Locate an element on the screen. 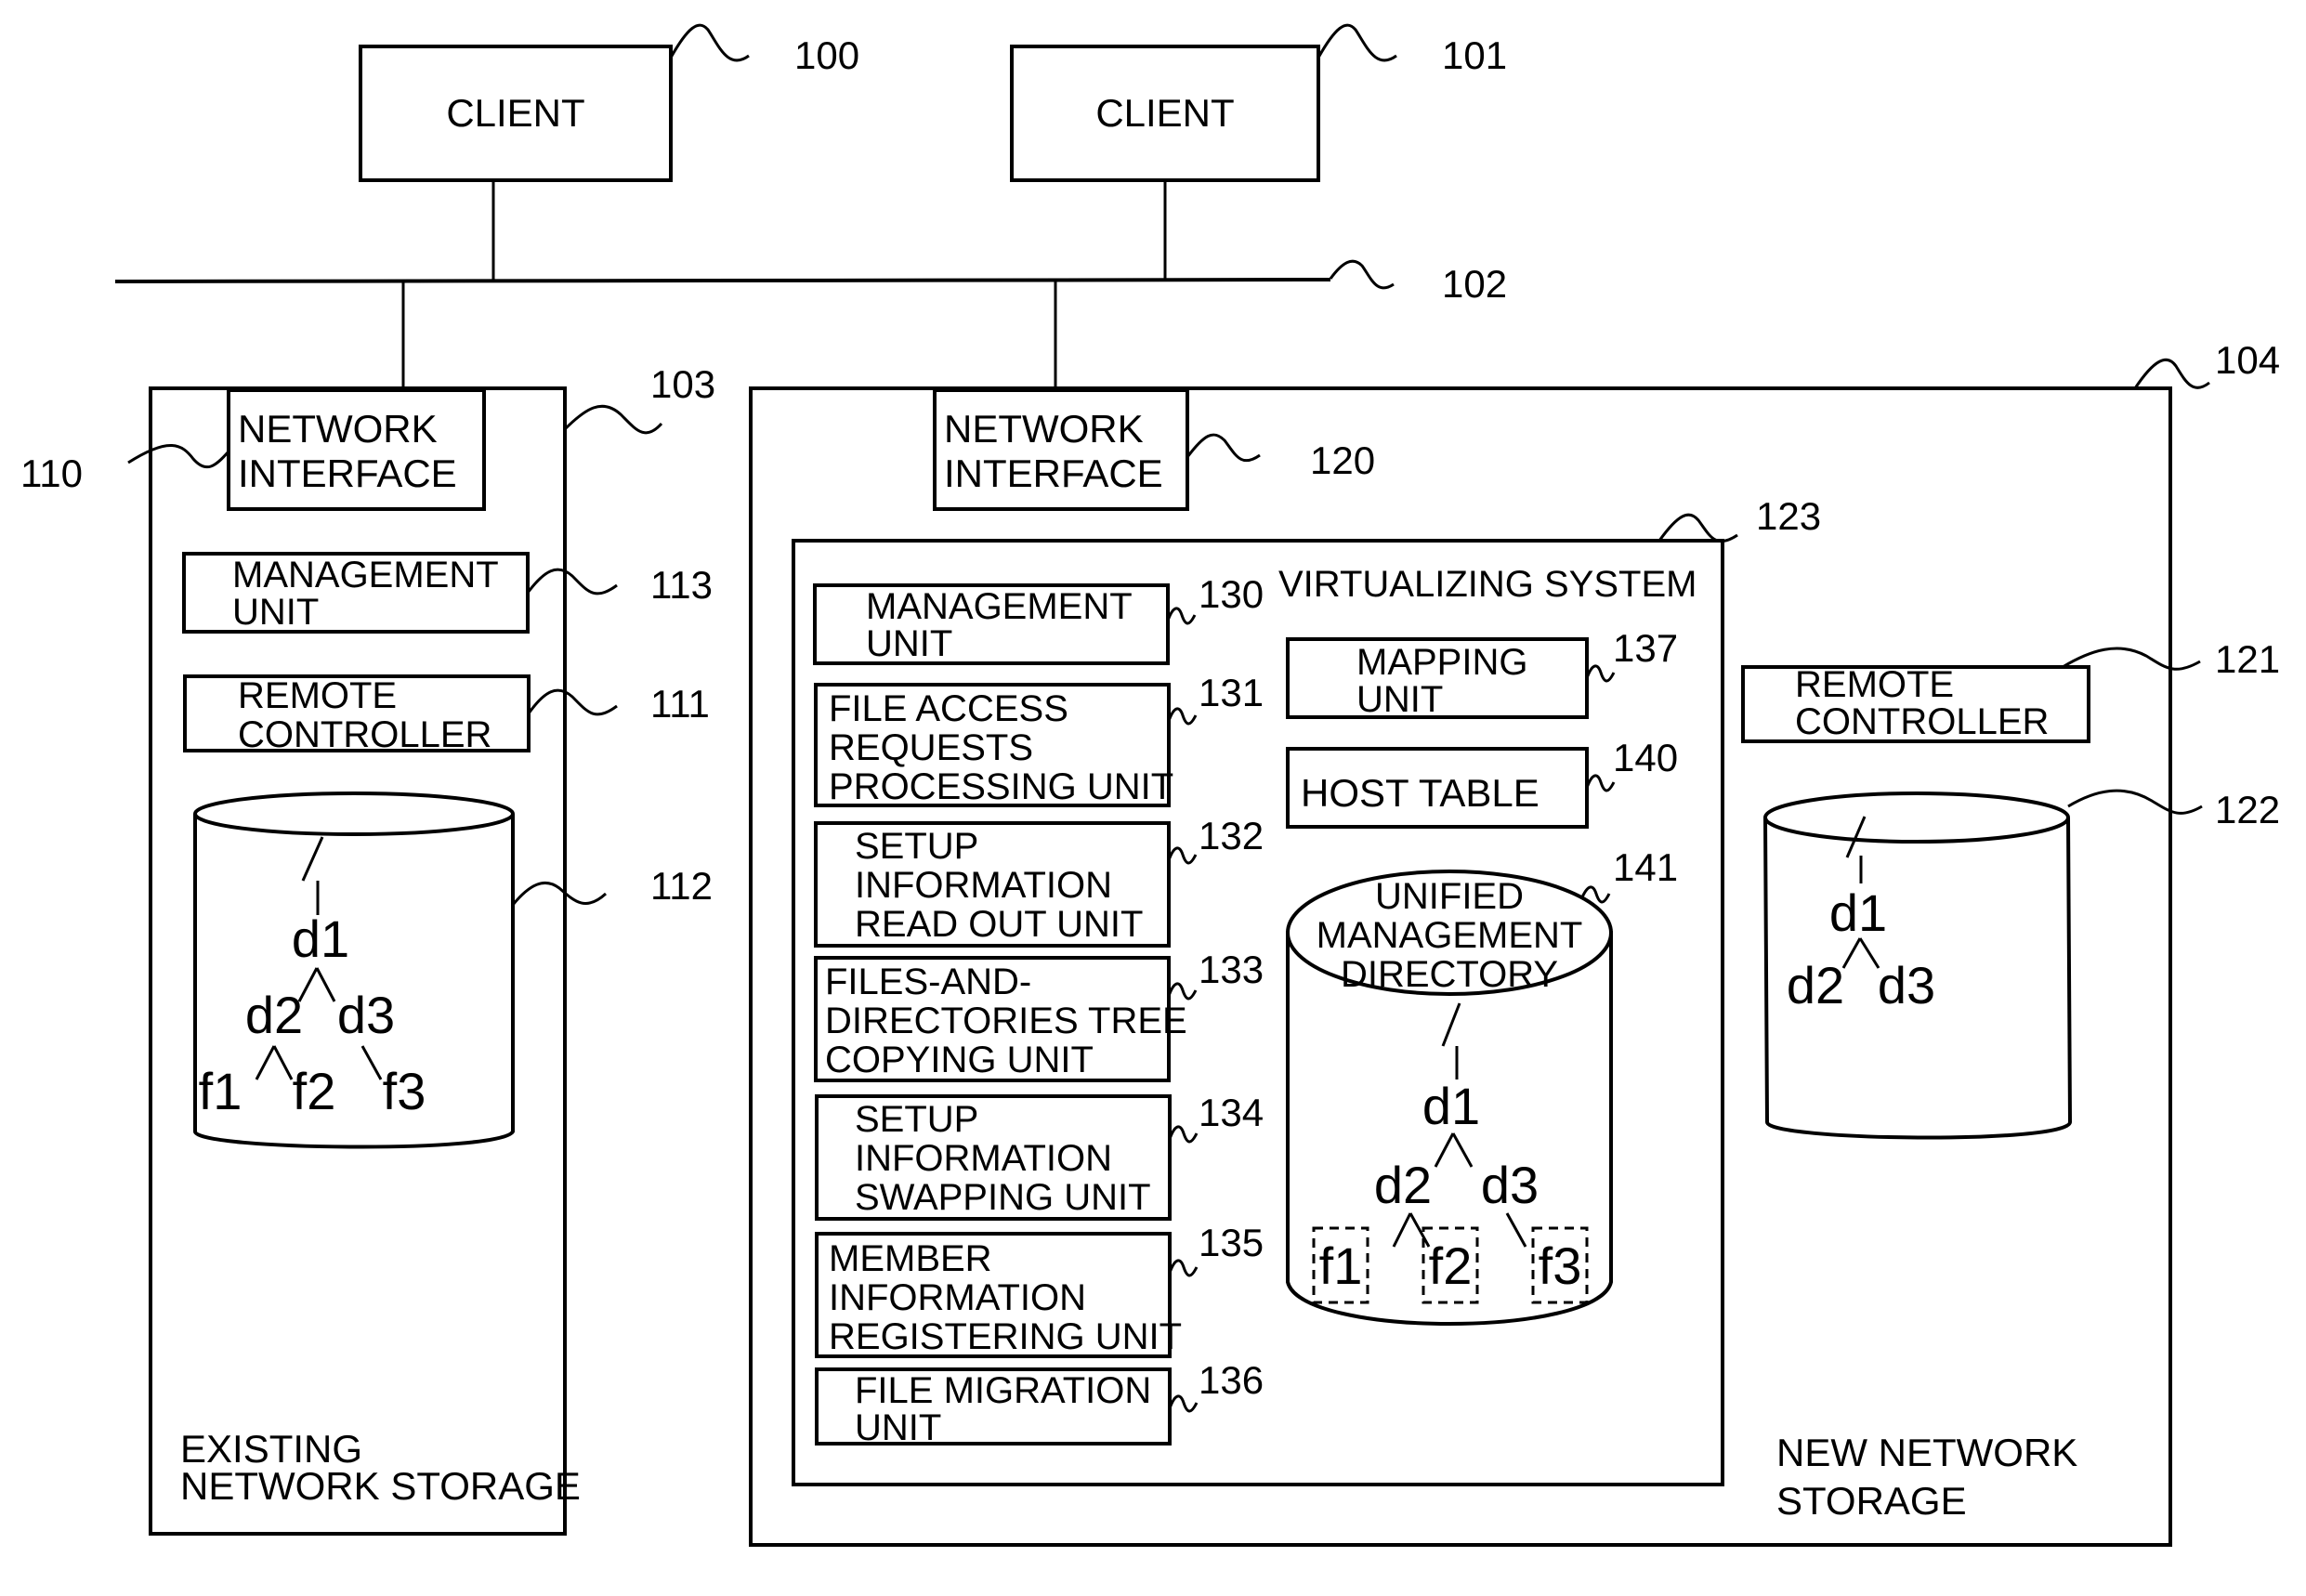 The height and width of the screenshot is (1596, 2306). disk-body is located at coordinates (354, 981).